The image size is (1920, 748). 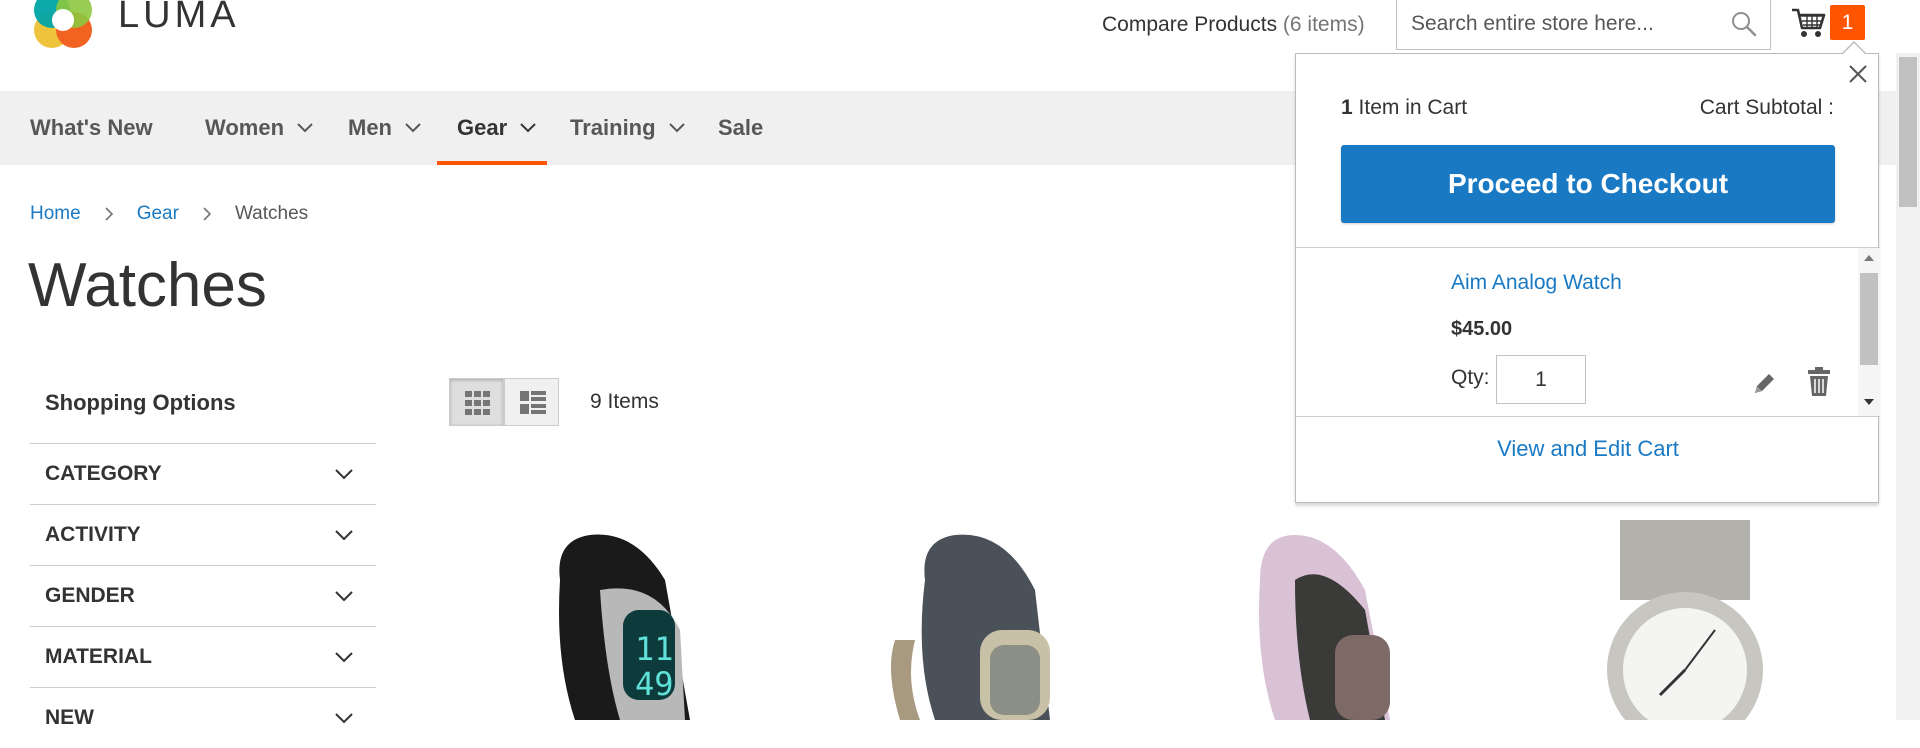 I want to click on minicart-item-count: 1 Item in Cart, so click(x=1404, y=108).